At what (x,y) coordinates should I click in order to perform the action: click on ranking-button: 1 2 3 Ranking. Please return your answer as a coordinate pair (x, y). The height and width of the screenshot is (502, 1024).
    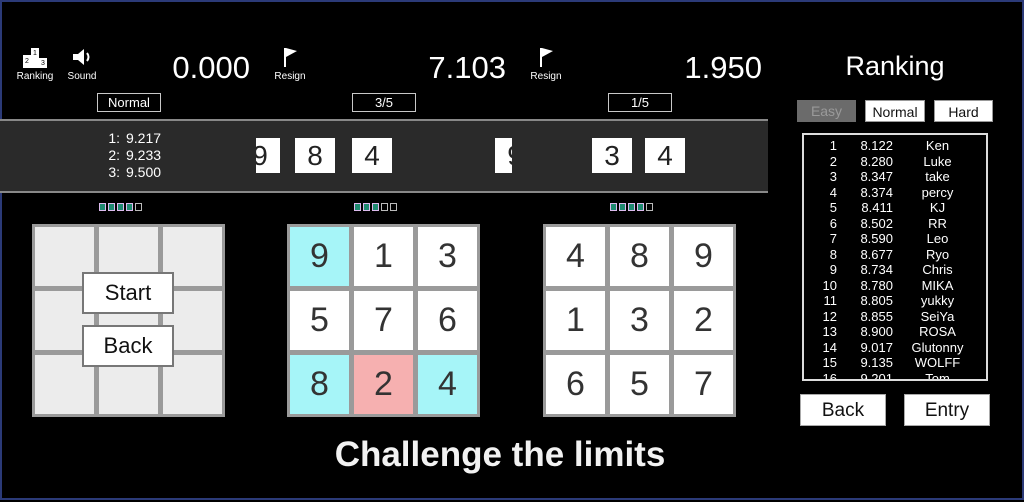
    Looking at the image, I should click on (35, 64).